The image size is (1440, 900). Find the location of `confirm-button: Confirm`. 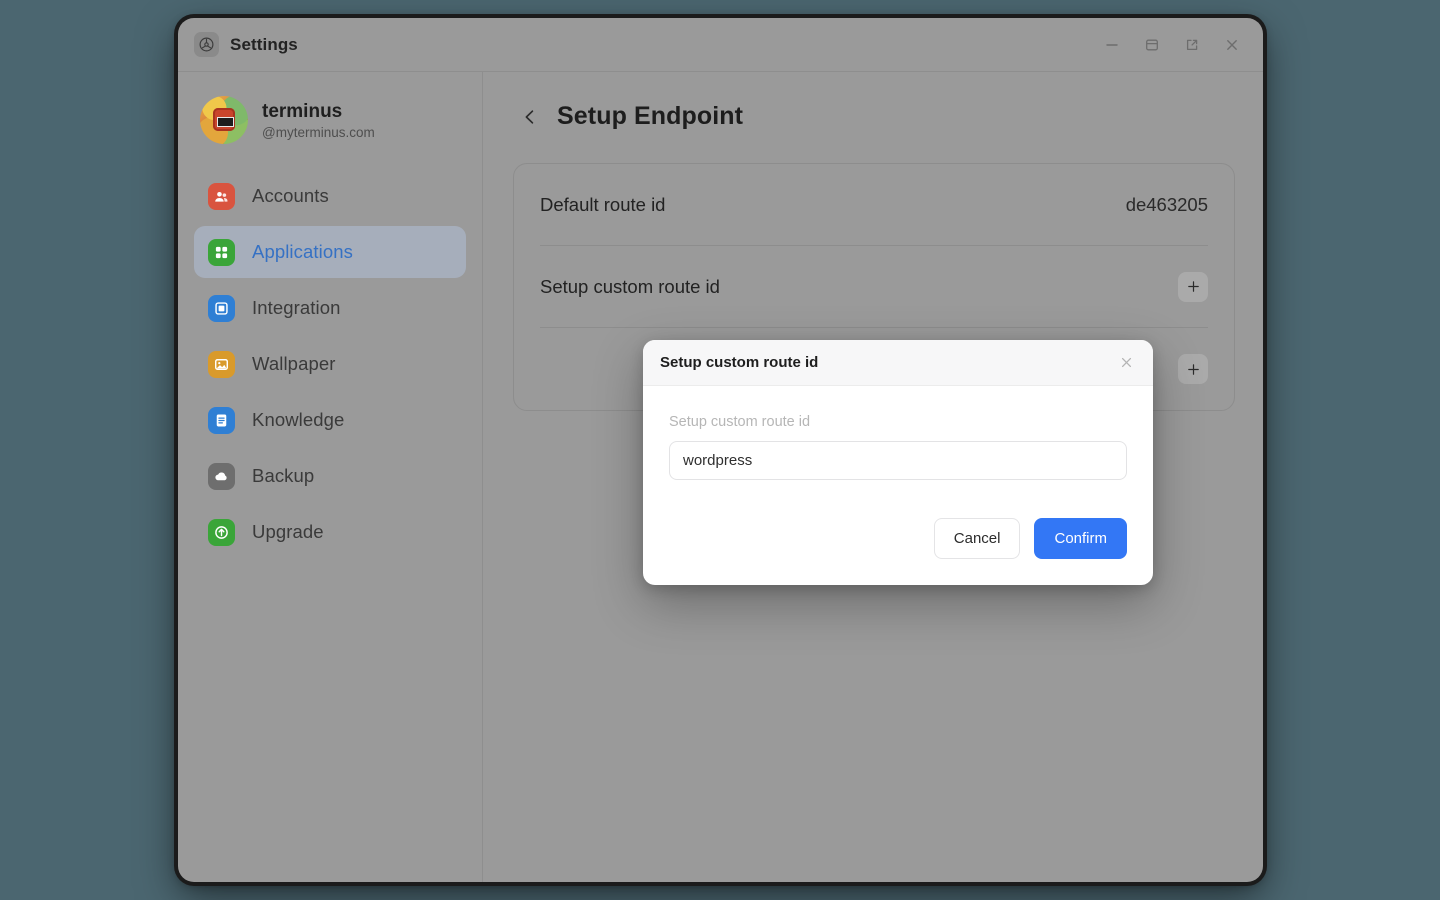

confirm-button: Confirm is located at coordinates (1080, 538).